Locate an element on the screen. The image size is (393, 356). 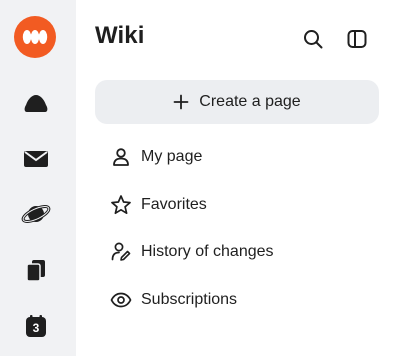
nav-item-label: History of changes is located at coordinates (207, 251).